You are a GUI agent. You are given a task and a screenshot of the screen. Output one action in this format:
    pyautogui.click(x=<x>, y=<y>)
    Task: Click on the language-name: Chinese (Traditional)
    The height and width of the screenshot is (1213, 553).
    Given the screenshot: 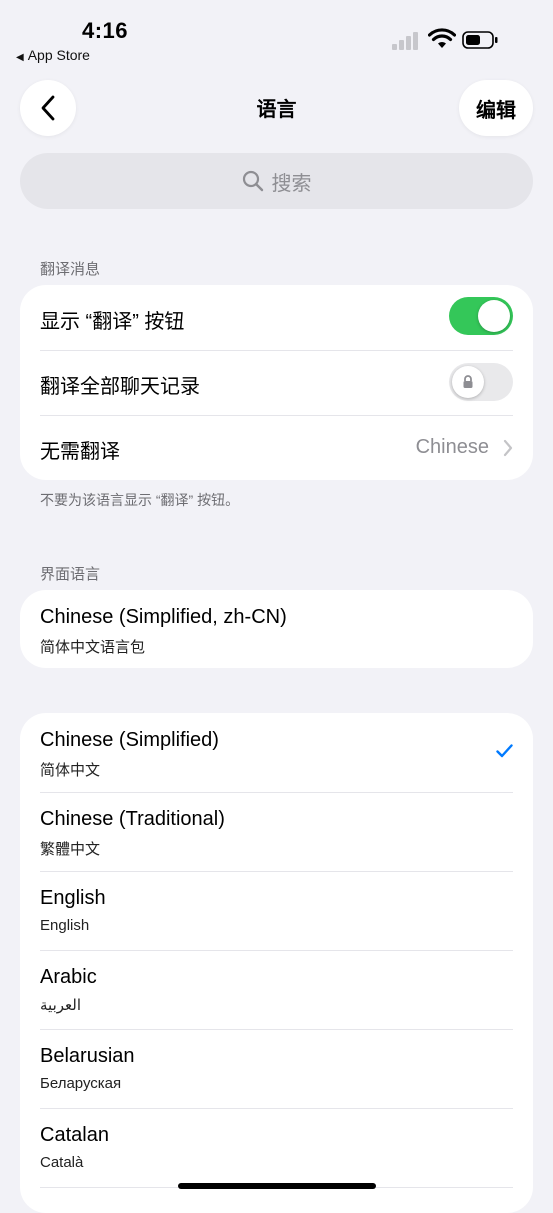 What is the action you would take?
    pyautogui.click(x=132, y=819)
    